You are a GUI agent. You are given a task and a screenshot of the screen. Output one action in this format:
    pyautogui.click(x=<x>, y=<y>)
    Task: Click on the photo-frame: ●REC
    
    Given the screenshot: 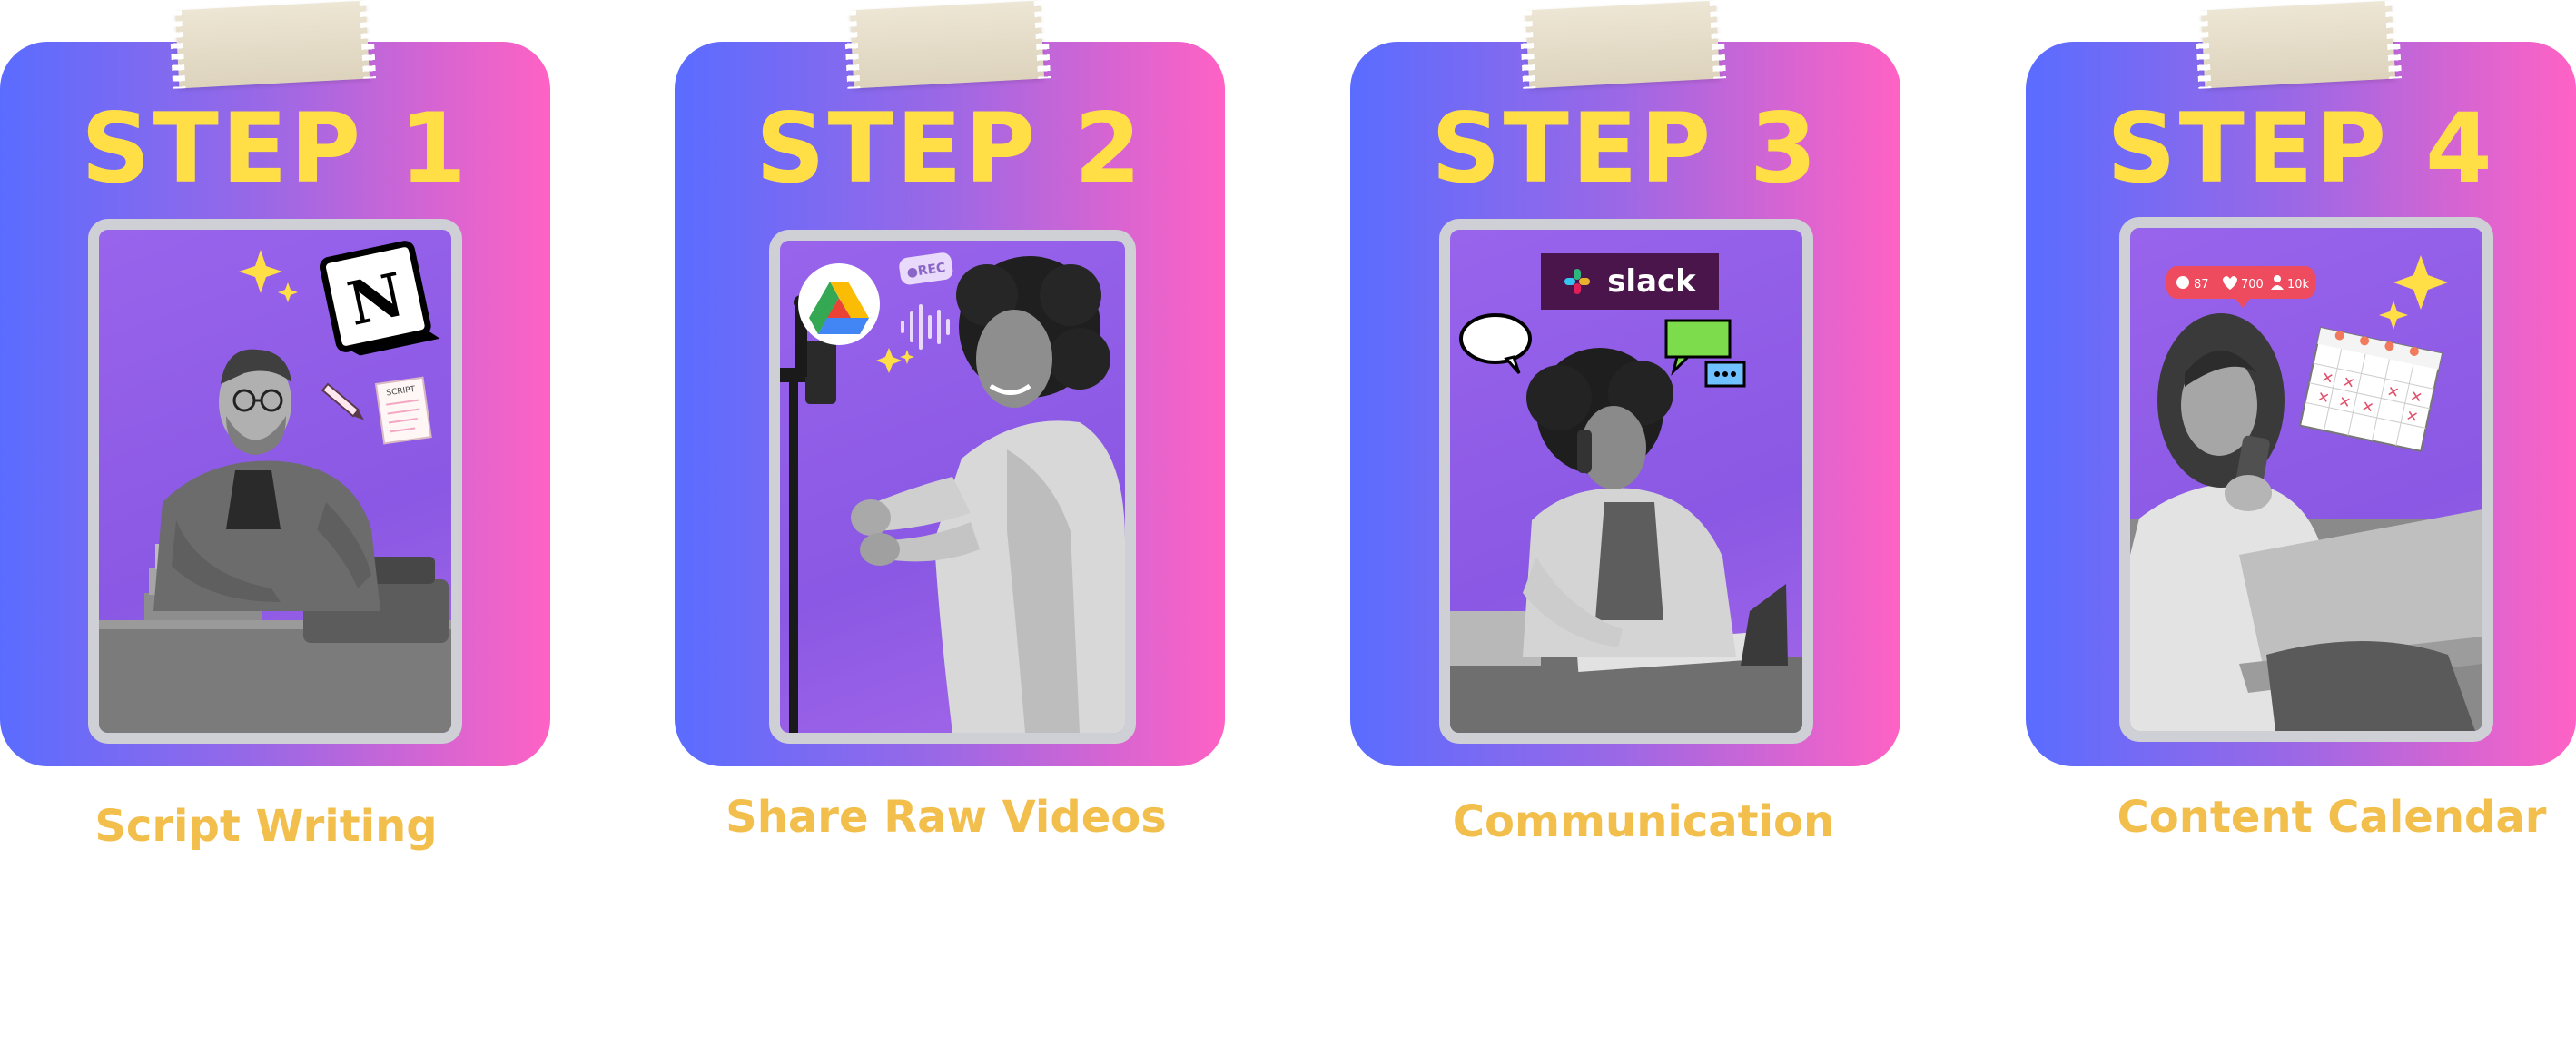 What is the action you would take?
    pyautogui.click(x=952, y=487)
    